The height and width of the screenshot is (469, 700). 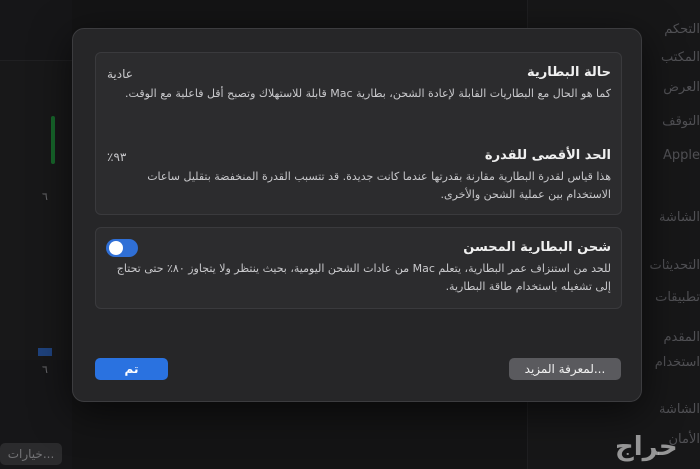 I want to click on battery-condition-title: حالة البطارية, so click(x=569, y=72).